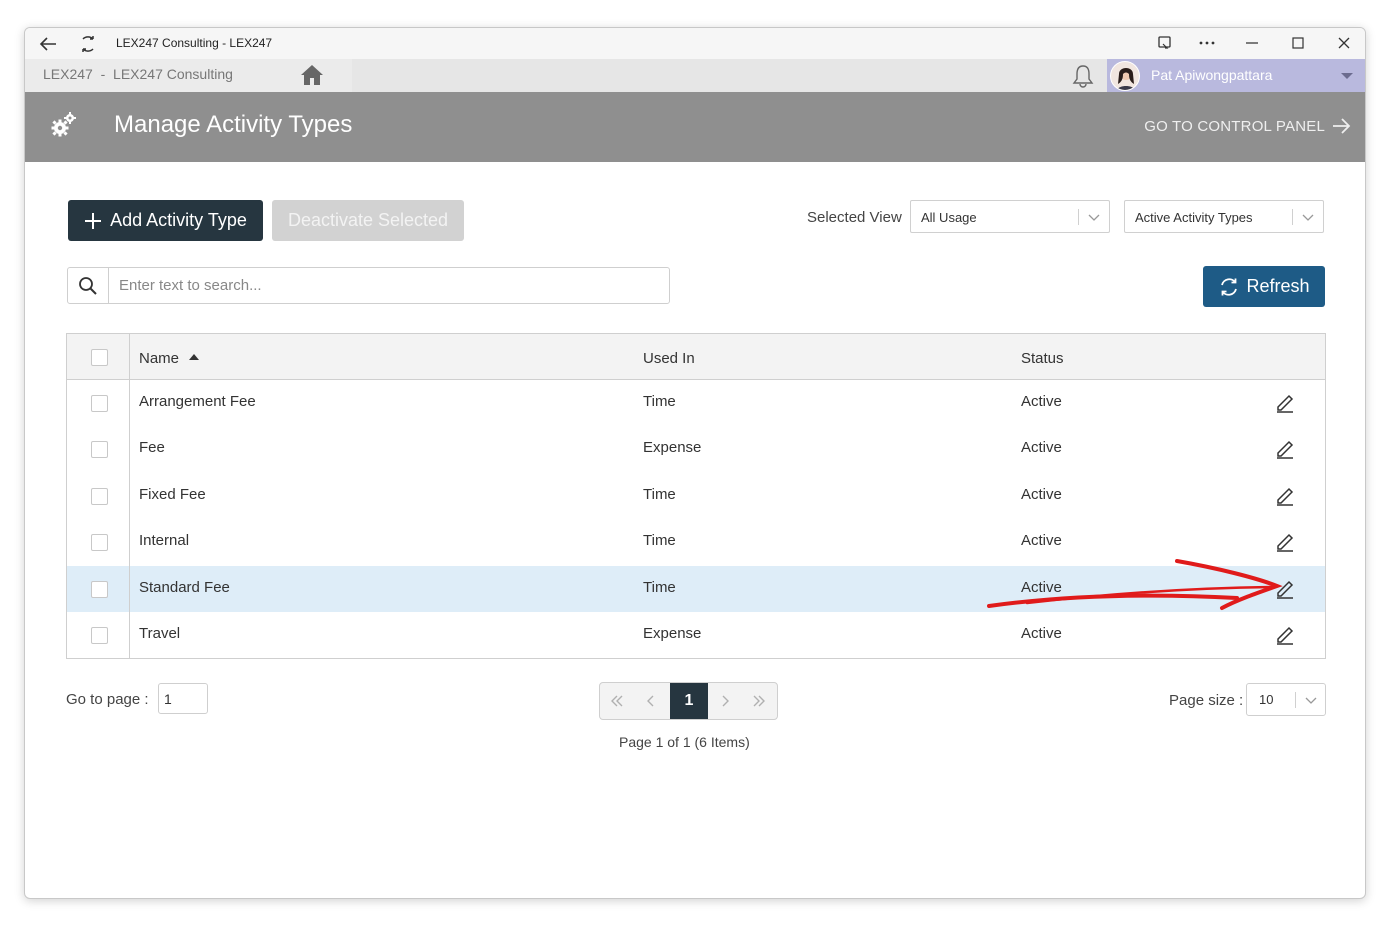 The width and height of the screenshot is (1390, 925). I want to click on avatar, so click(1125, 76).